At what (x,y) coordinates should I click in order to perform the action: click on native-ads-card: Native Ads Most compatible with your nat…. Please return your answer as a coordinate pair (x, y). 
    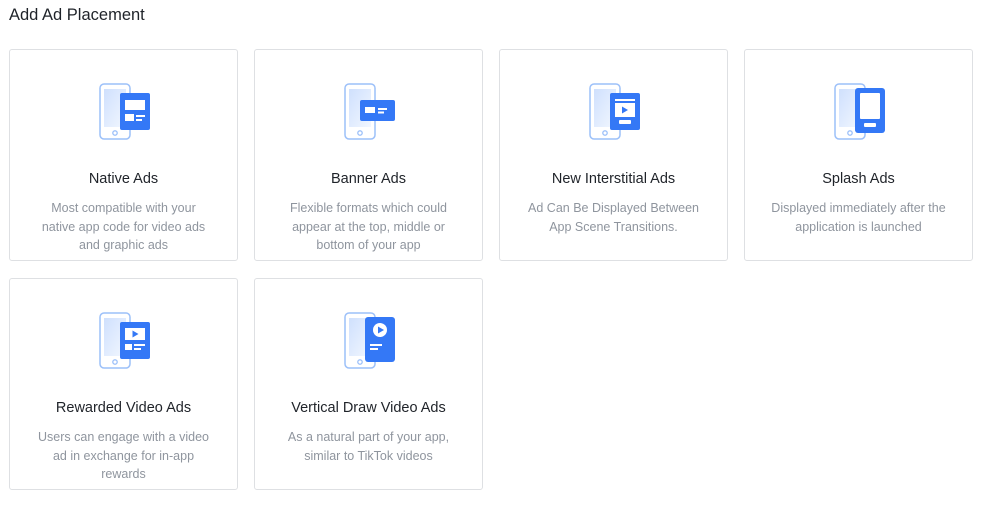
    Looking at the image, I should click on (123, 155).